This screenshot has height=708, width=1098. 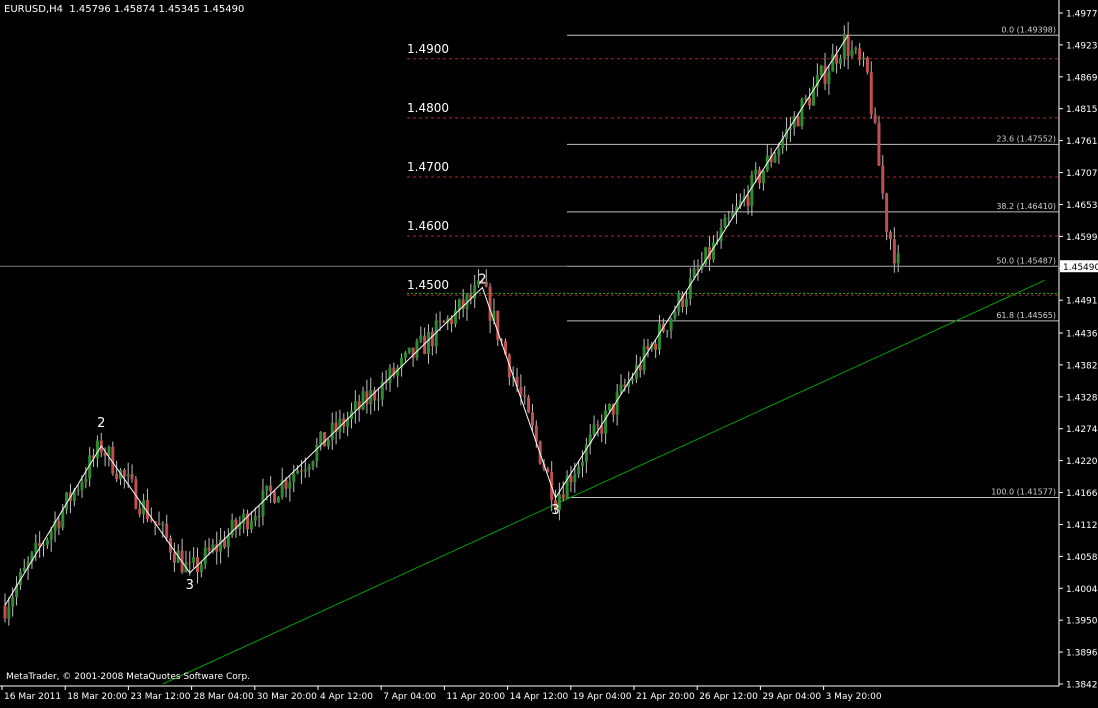 What do you see at coordinates (346, 697) in the screenshot?
I see `time-tick-label: 4 Apr 12:00` at bounding box center [346, 697].